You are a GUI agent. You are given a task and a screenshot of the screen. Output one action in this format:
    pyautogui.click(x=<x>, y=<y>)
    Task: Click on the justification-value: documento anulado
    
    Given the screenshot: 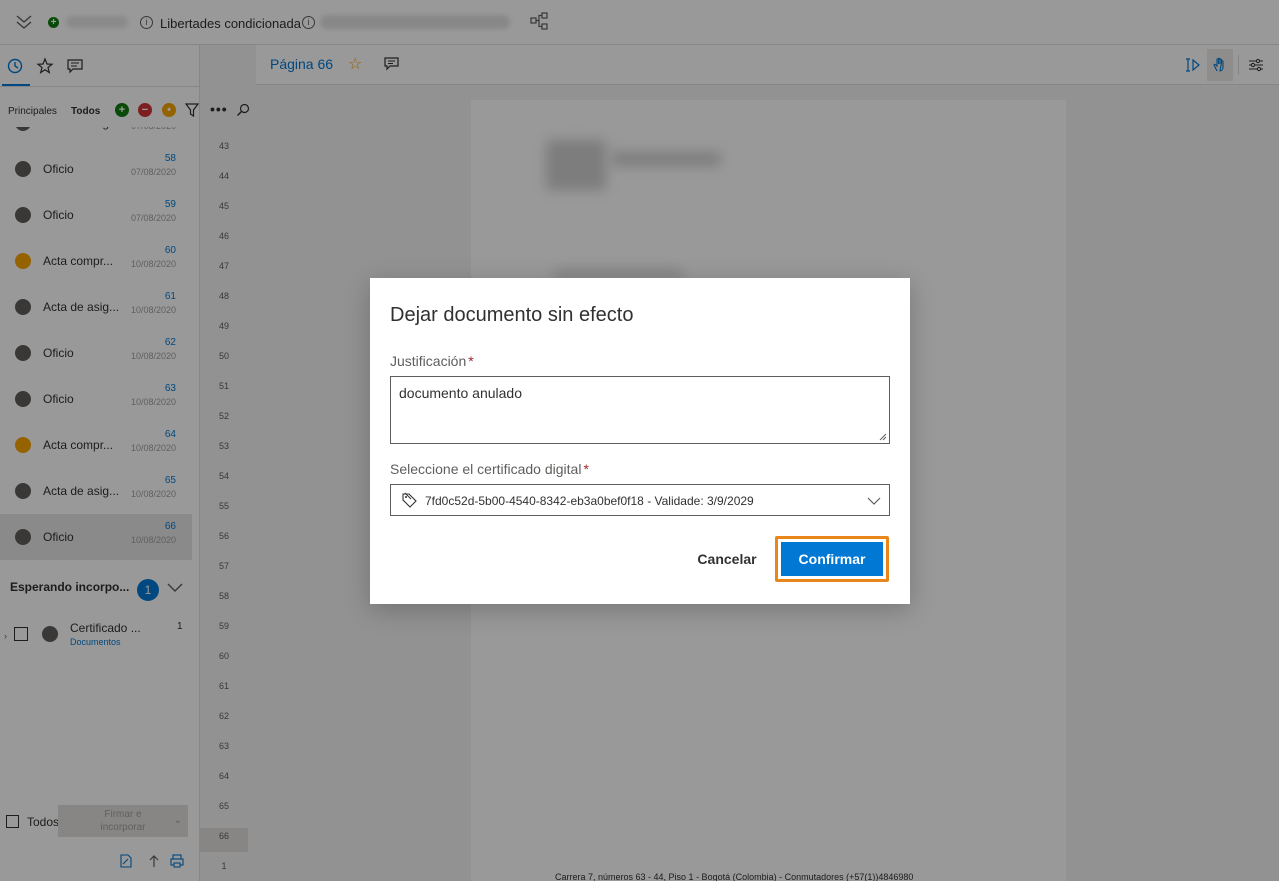 What is the action you would take?
    pyautogui.click(x=460, y=393)
    